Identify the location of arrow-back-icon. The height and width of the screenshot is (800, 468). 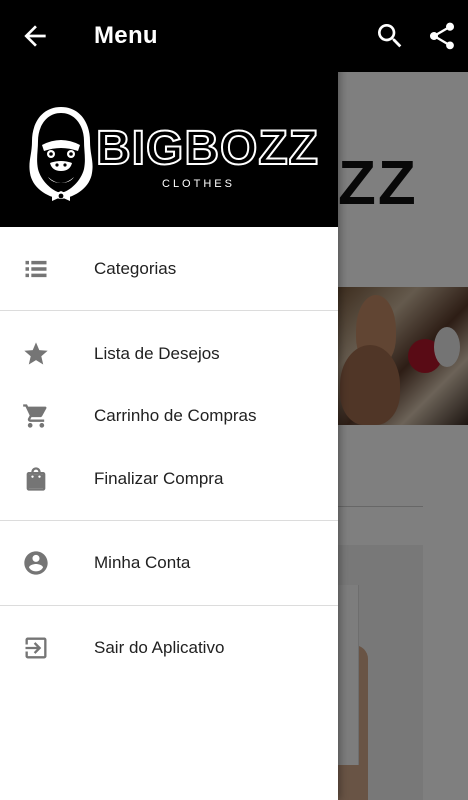
(35, 36).